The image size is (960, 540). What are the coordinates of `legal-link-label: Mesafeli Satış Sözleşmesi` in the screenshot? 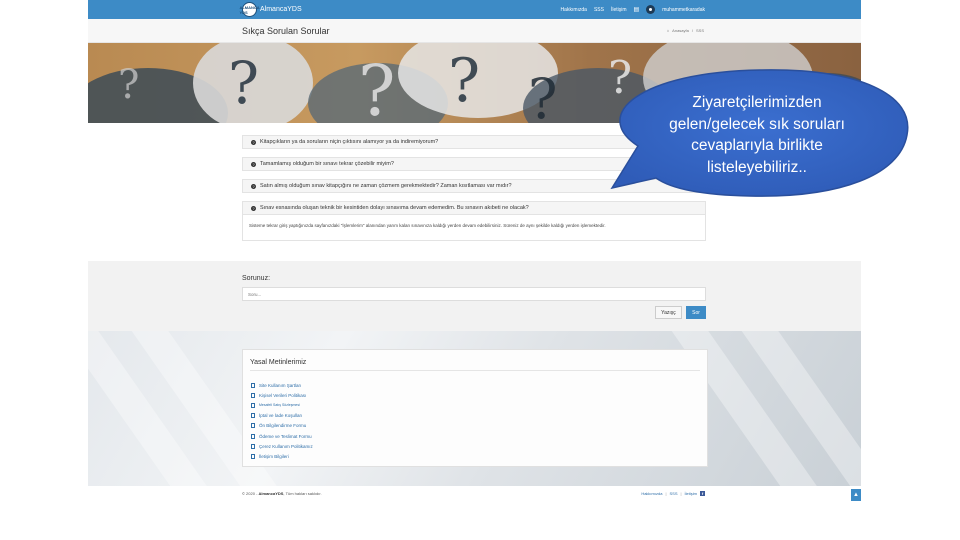 It's located at (279, 405).